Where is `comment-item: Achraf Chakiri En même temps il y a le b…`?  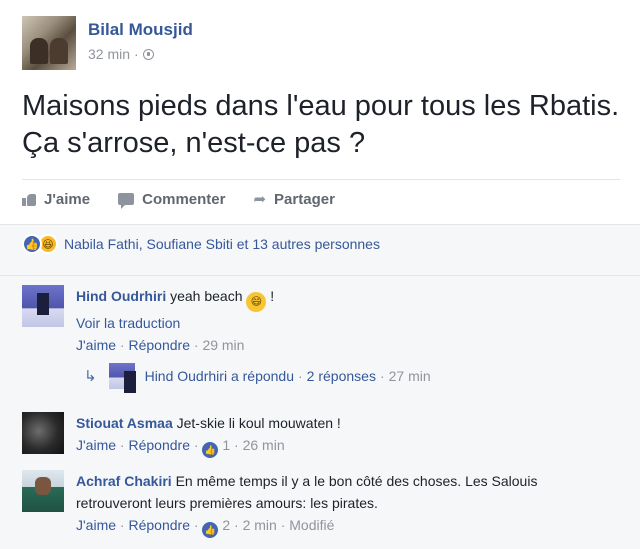 comment-item: Achraf Chakiri En même temps il y a le b… is located at coordinates (319, 504).